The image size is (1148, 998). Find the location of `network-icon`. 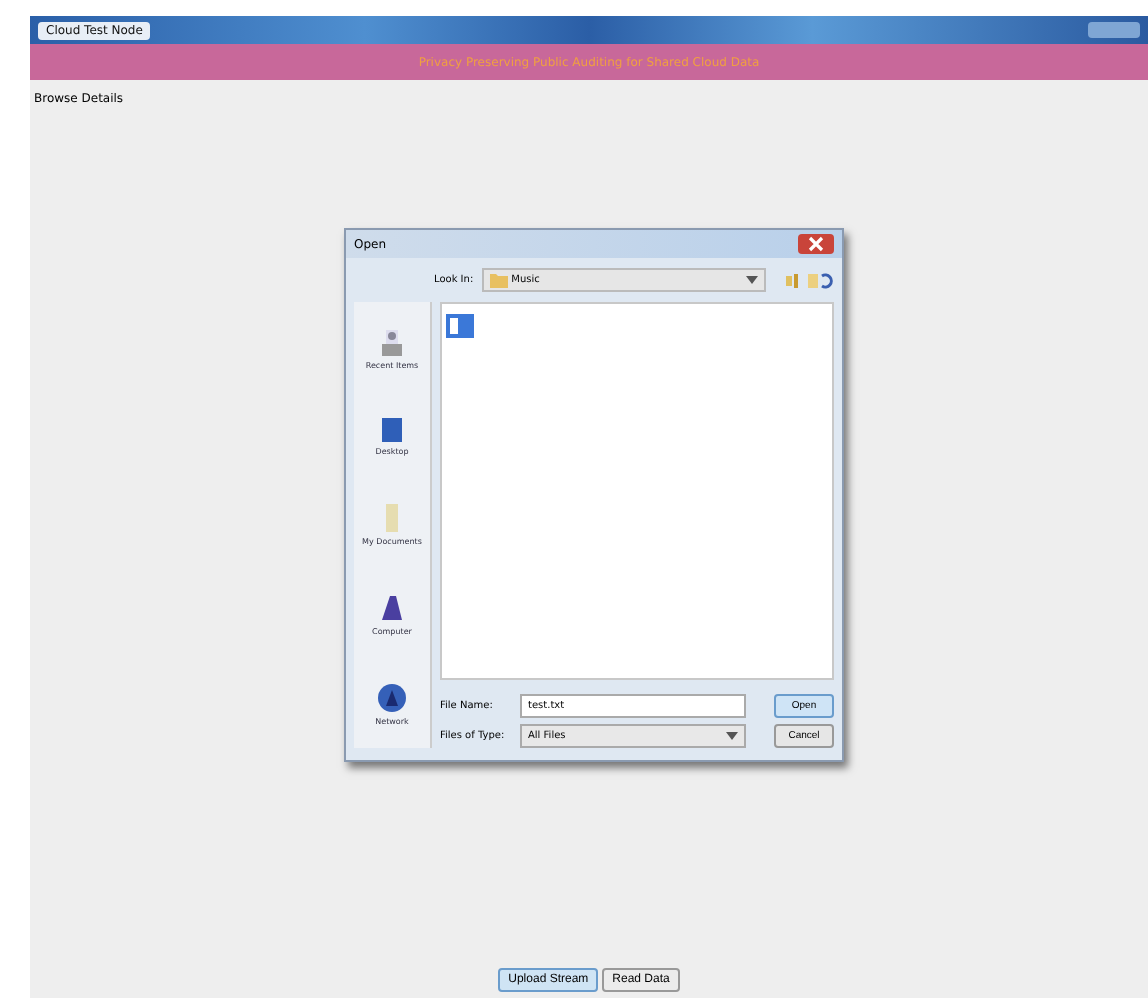

network-icon is located at coordinates (391, 697).